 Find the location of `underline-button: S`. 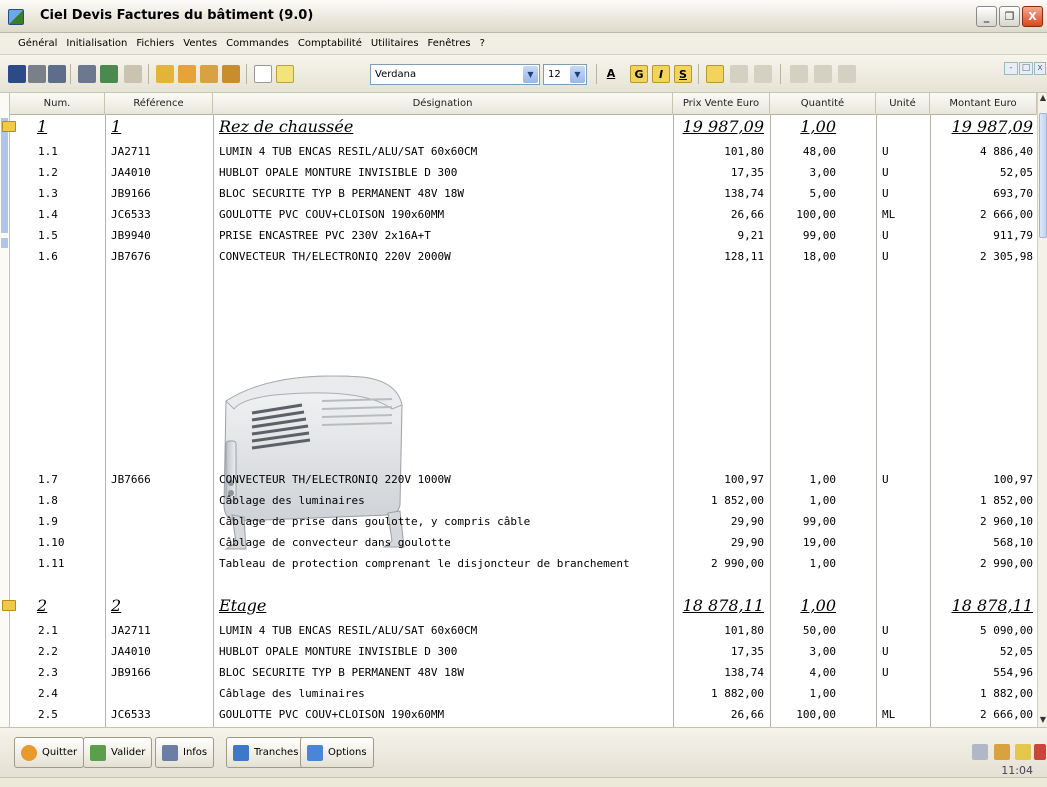

underline-button: S is located at coordinates (683, 74).